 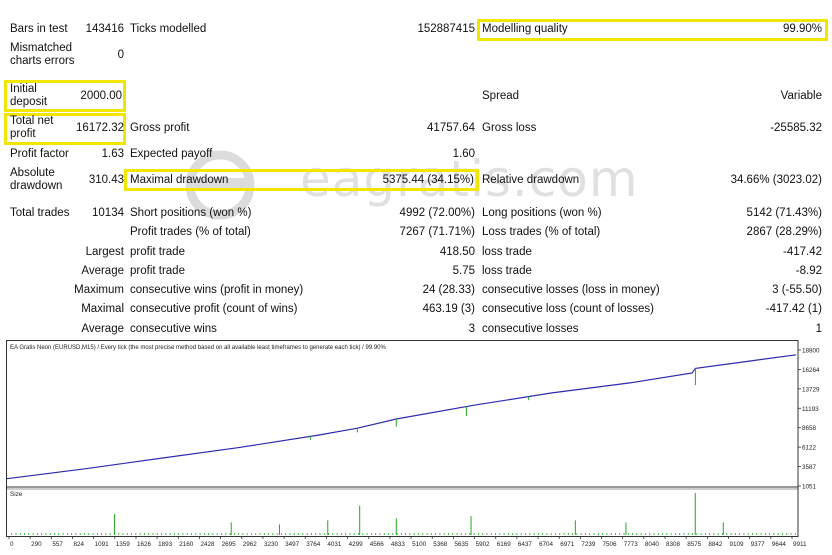 I want to click on absdd-label-1: Absolute, so click(x=32, y=173).